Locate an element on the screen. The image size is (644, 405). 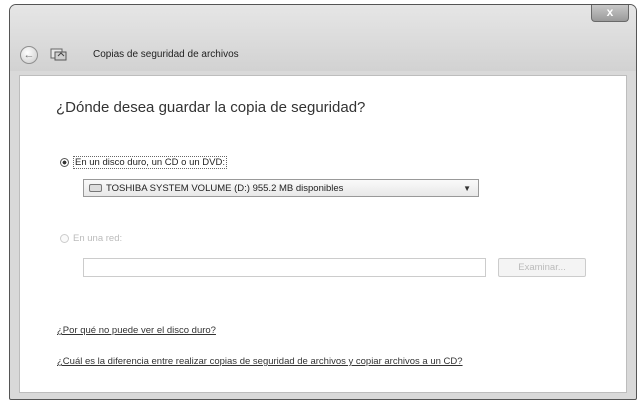
chevron-down-icon: ▼ is located at coordinates (467, 188).